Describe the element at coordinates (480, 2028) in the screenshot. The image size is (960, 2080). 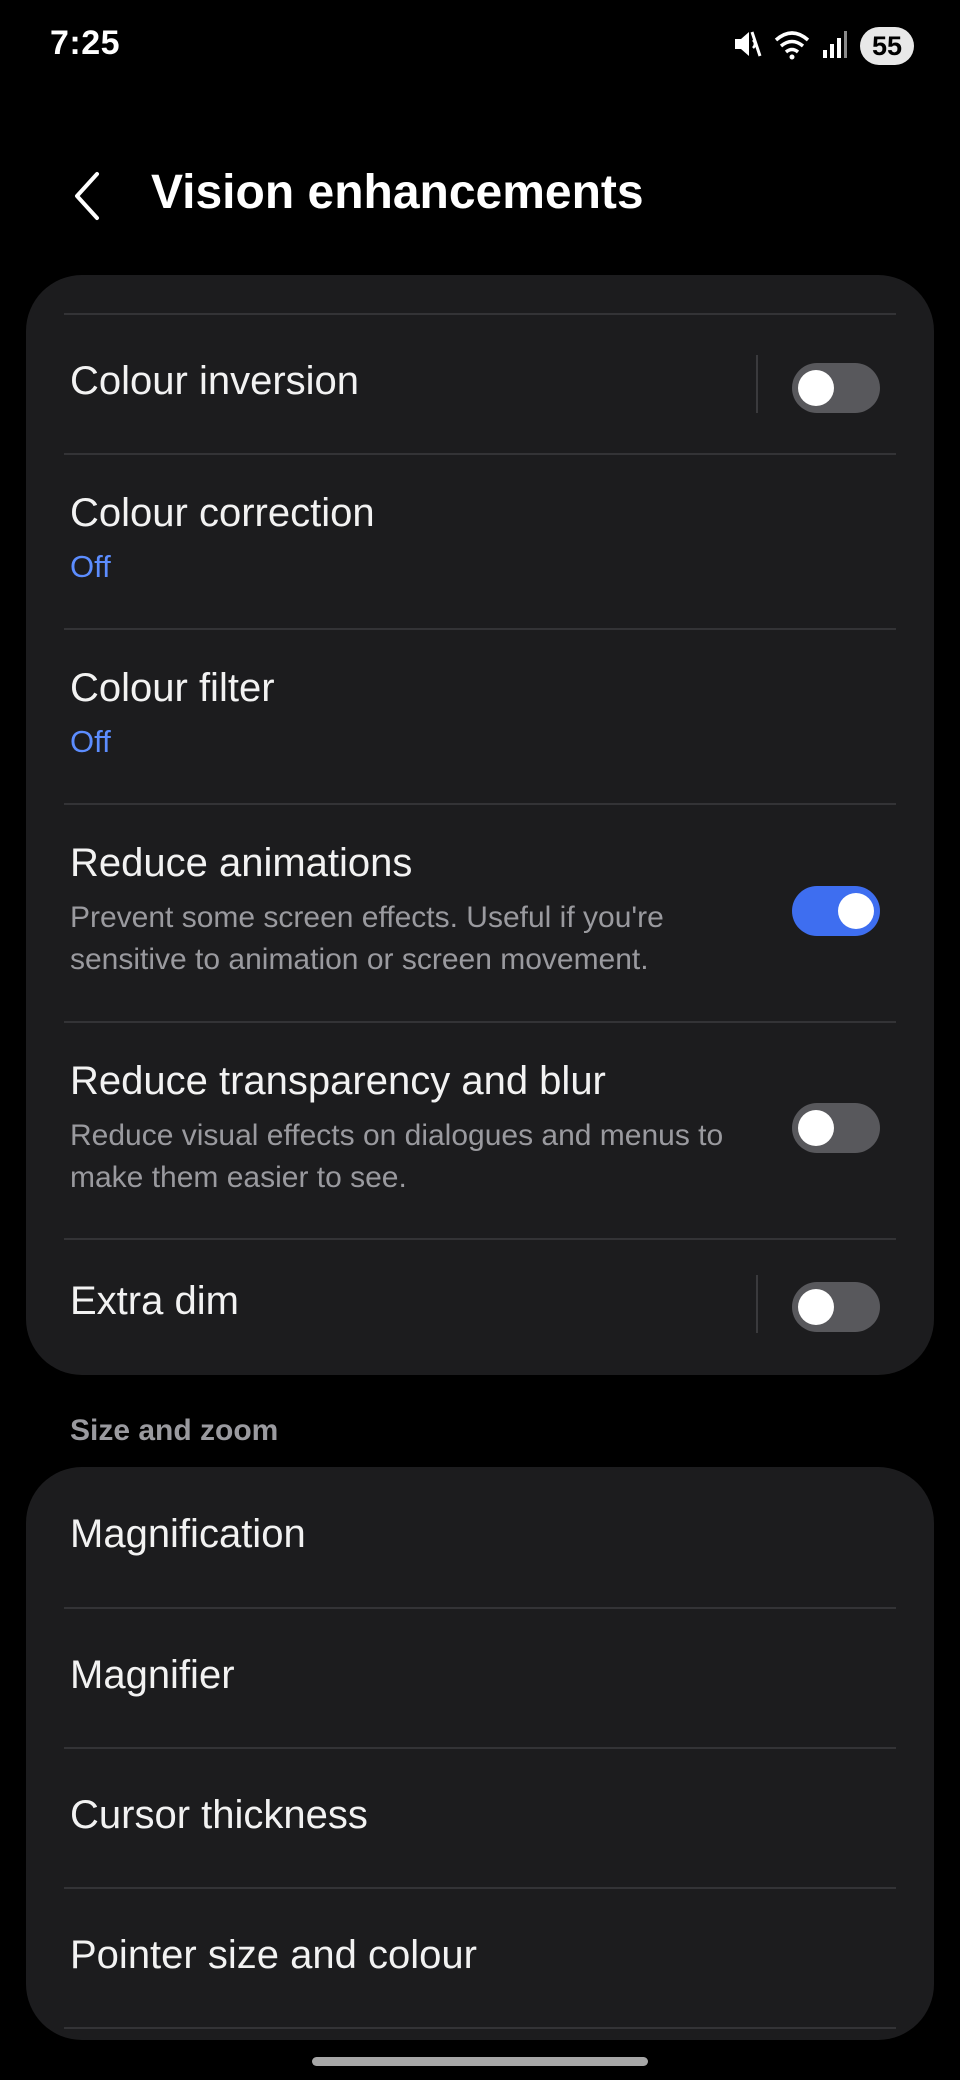
I see `divider` at that location.